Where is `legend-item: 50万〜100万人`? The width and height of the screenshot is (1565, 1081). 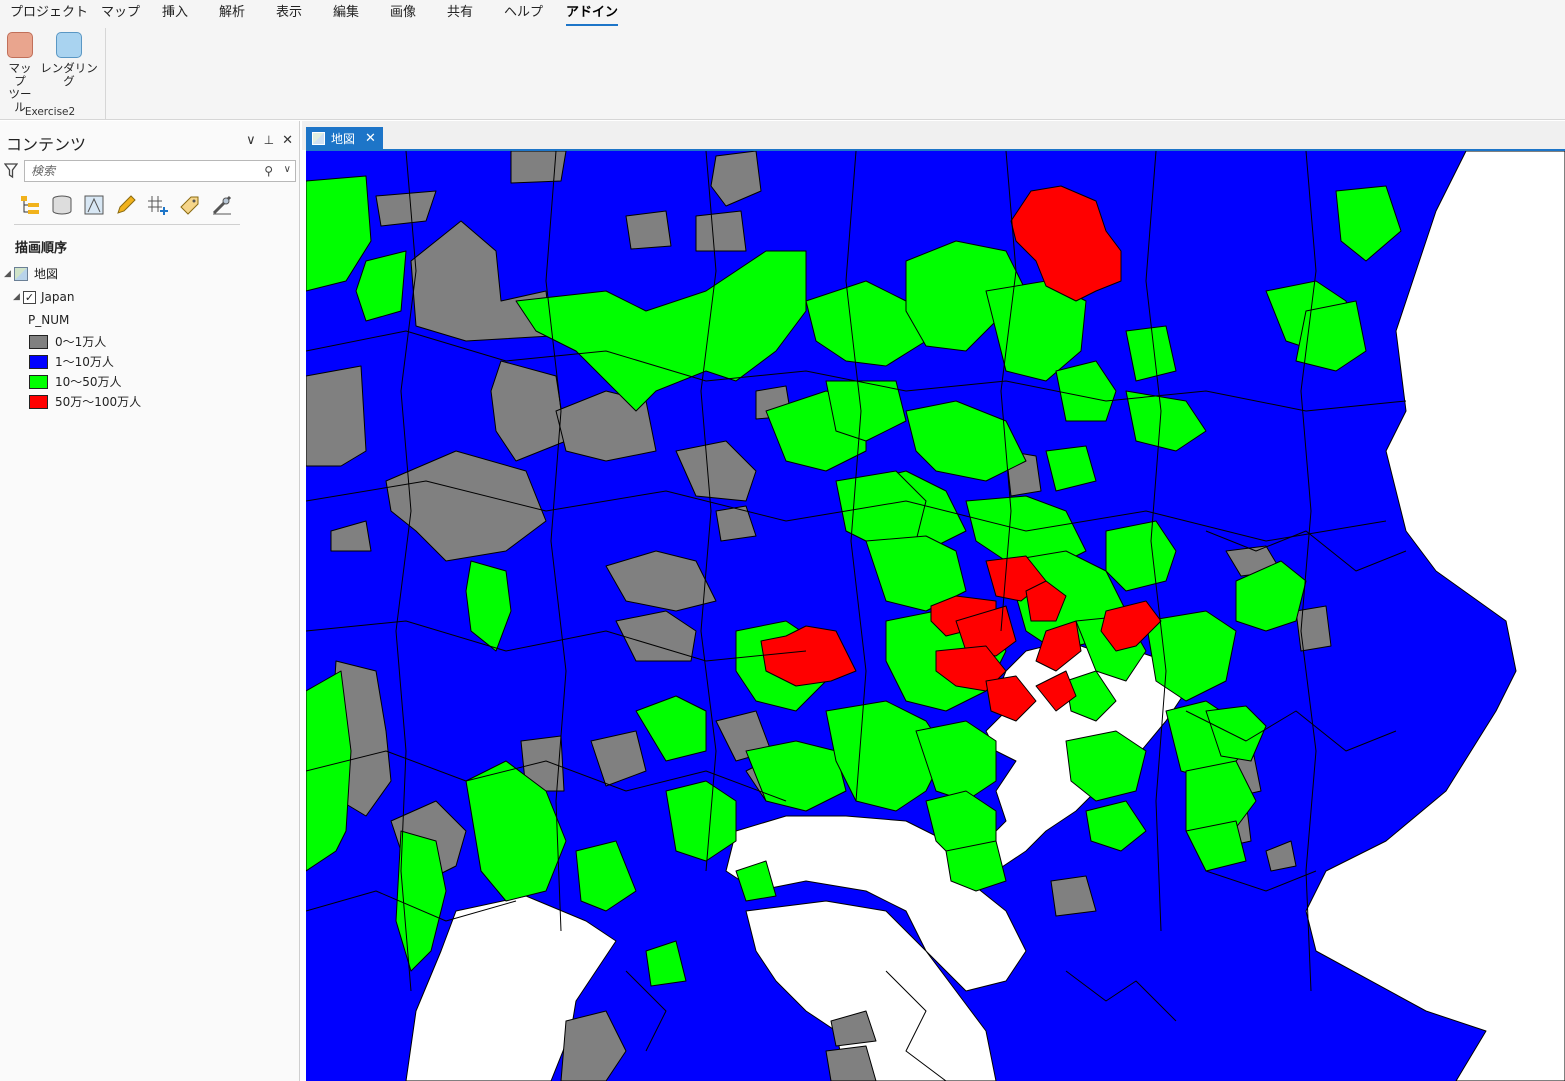
legend-item: 50万〜100万人 is located at coordinates (85, 401).